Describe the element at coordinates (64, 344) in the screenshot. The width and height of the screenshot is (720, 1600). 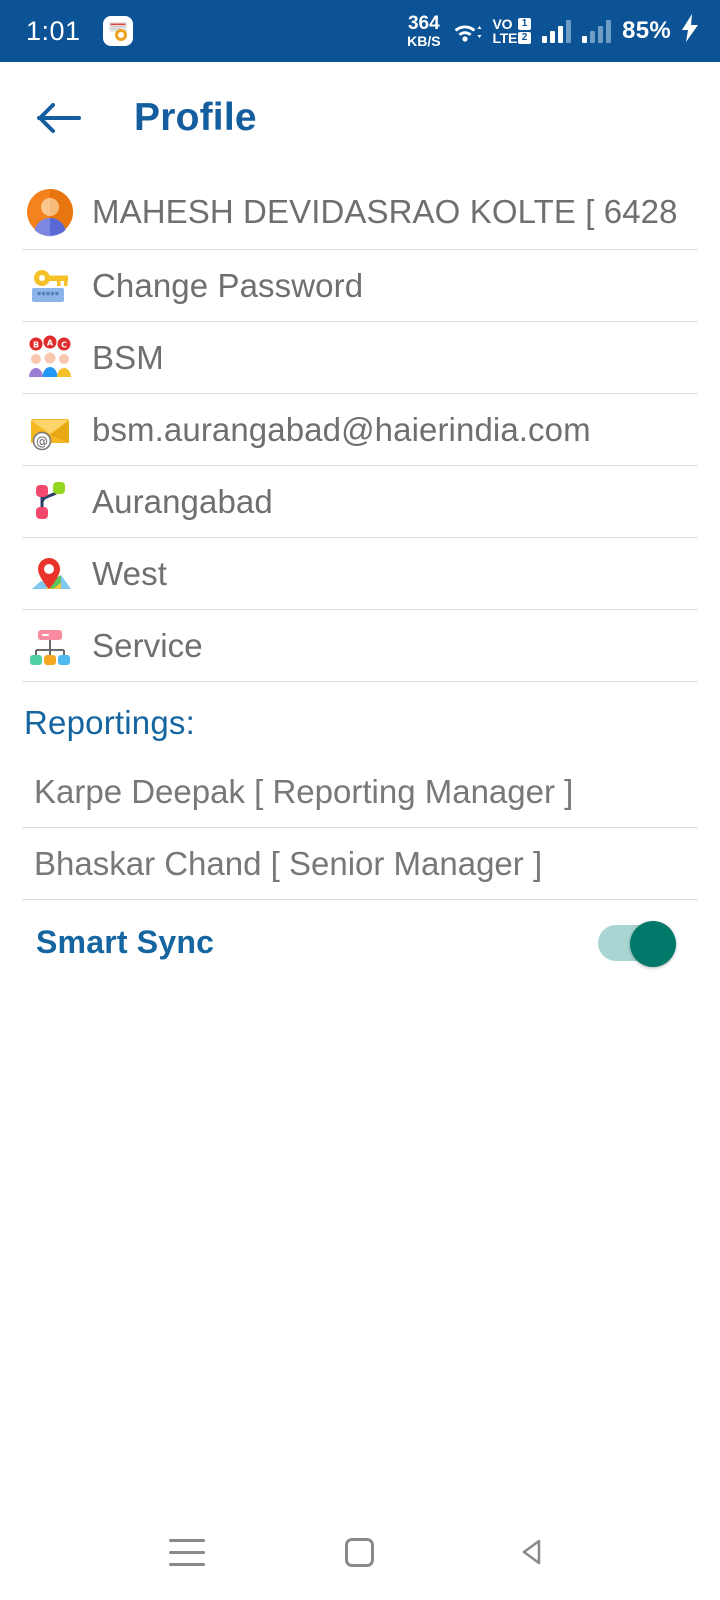
I see `svg-text: C` at that location.